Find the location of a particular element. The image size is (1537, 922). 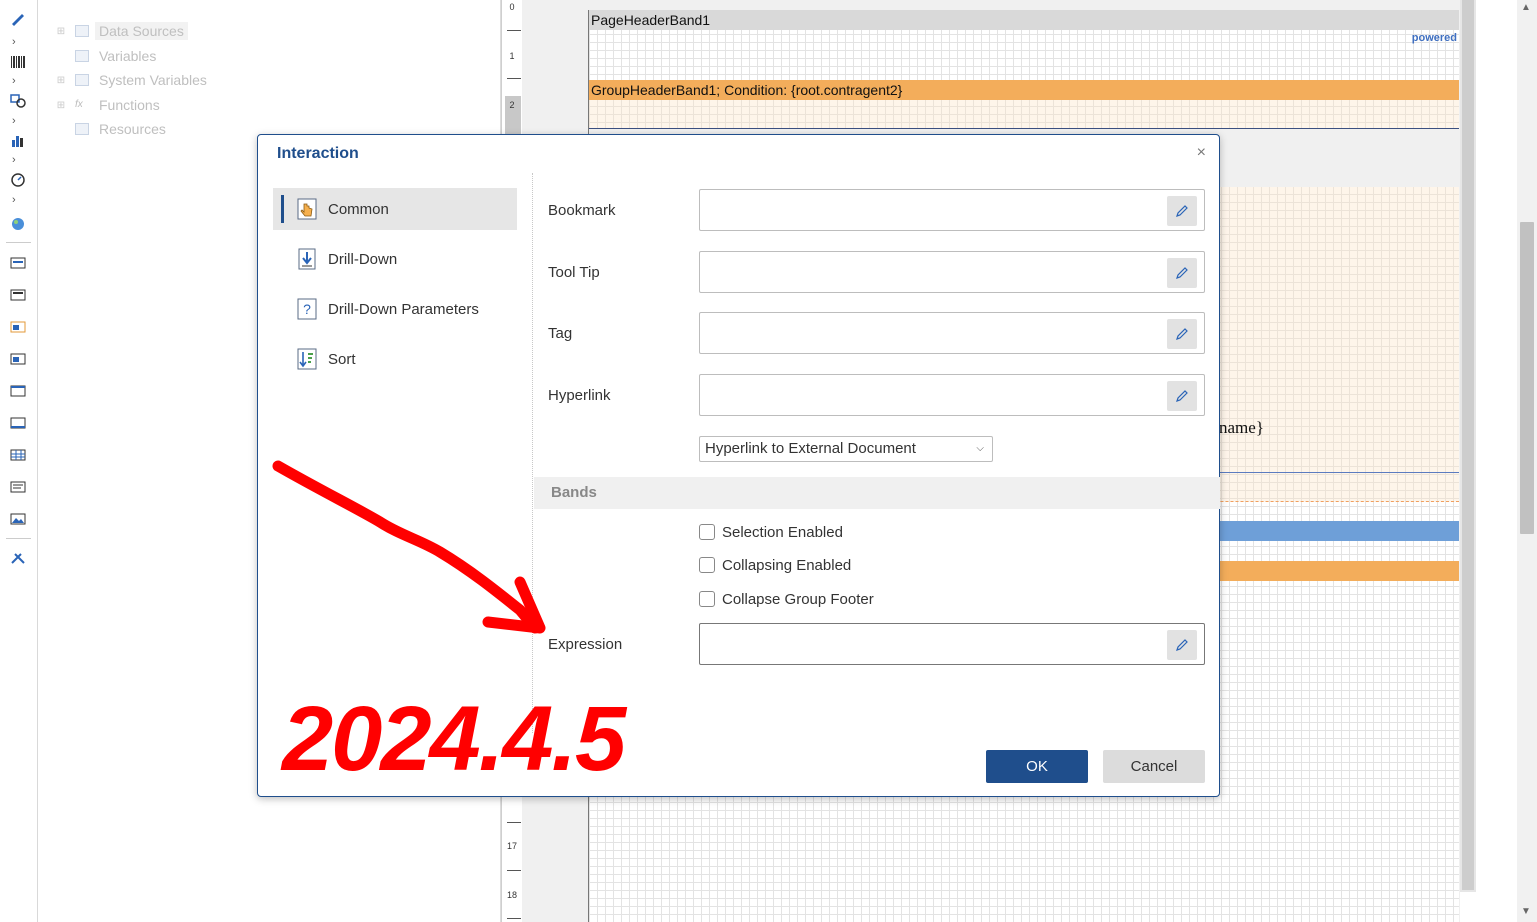

expression-edit-button is located at coordinates (1182, 645).